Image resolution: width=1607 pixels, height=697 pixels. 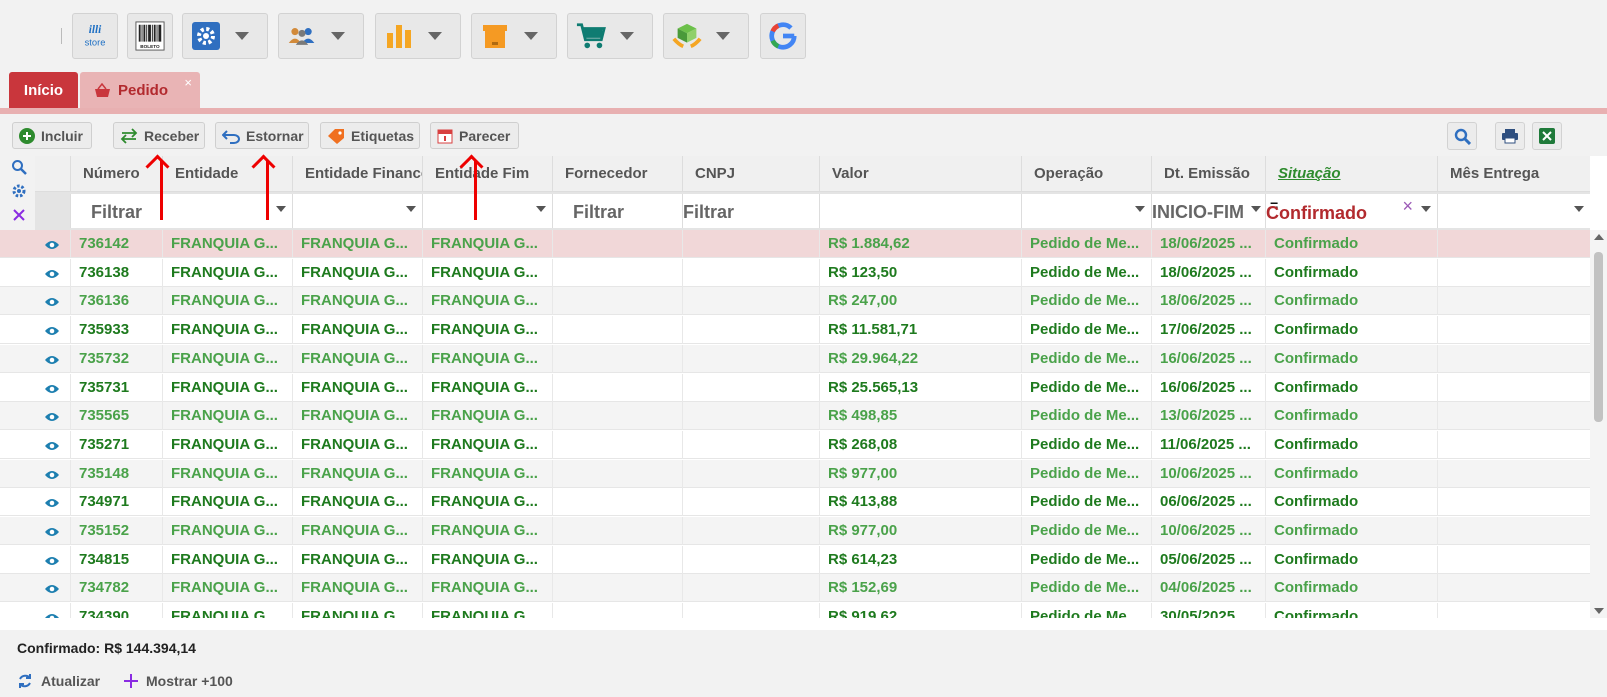 What do you see at coordinates (225, 36) in the screenshot?
I see `settings-menu-button` at bounding box center [225, 36].